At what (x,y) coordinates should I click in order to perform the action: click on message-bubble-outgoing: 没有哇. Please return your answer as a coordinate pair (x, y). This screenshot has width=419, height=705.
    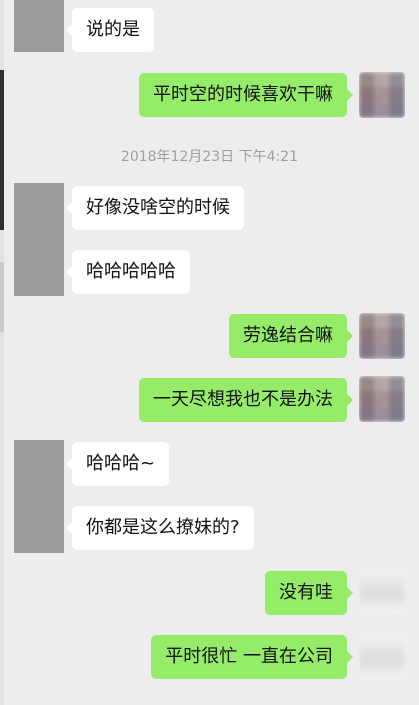
    Looking at the image, I should click on (309, 593).